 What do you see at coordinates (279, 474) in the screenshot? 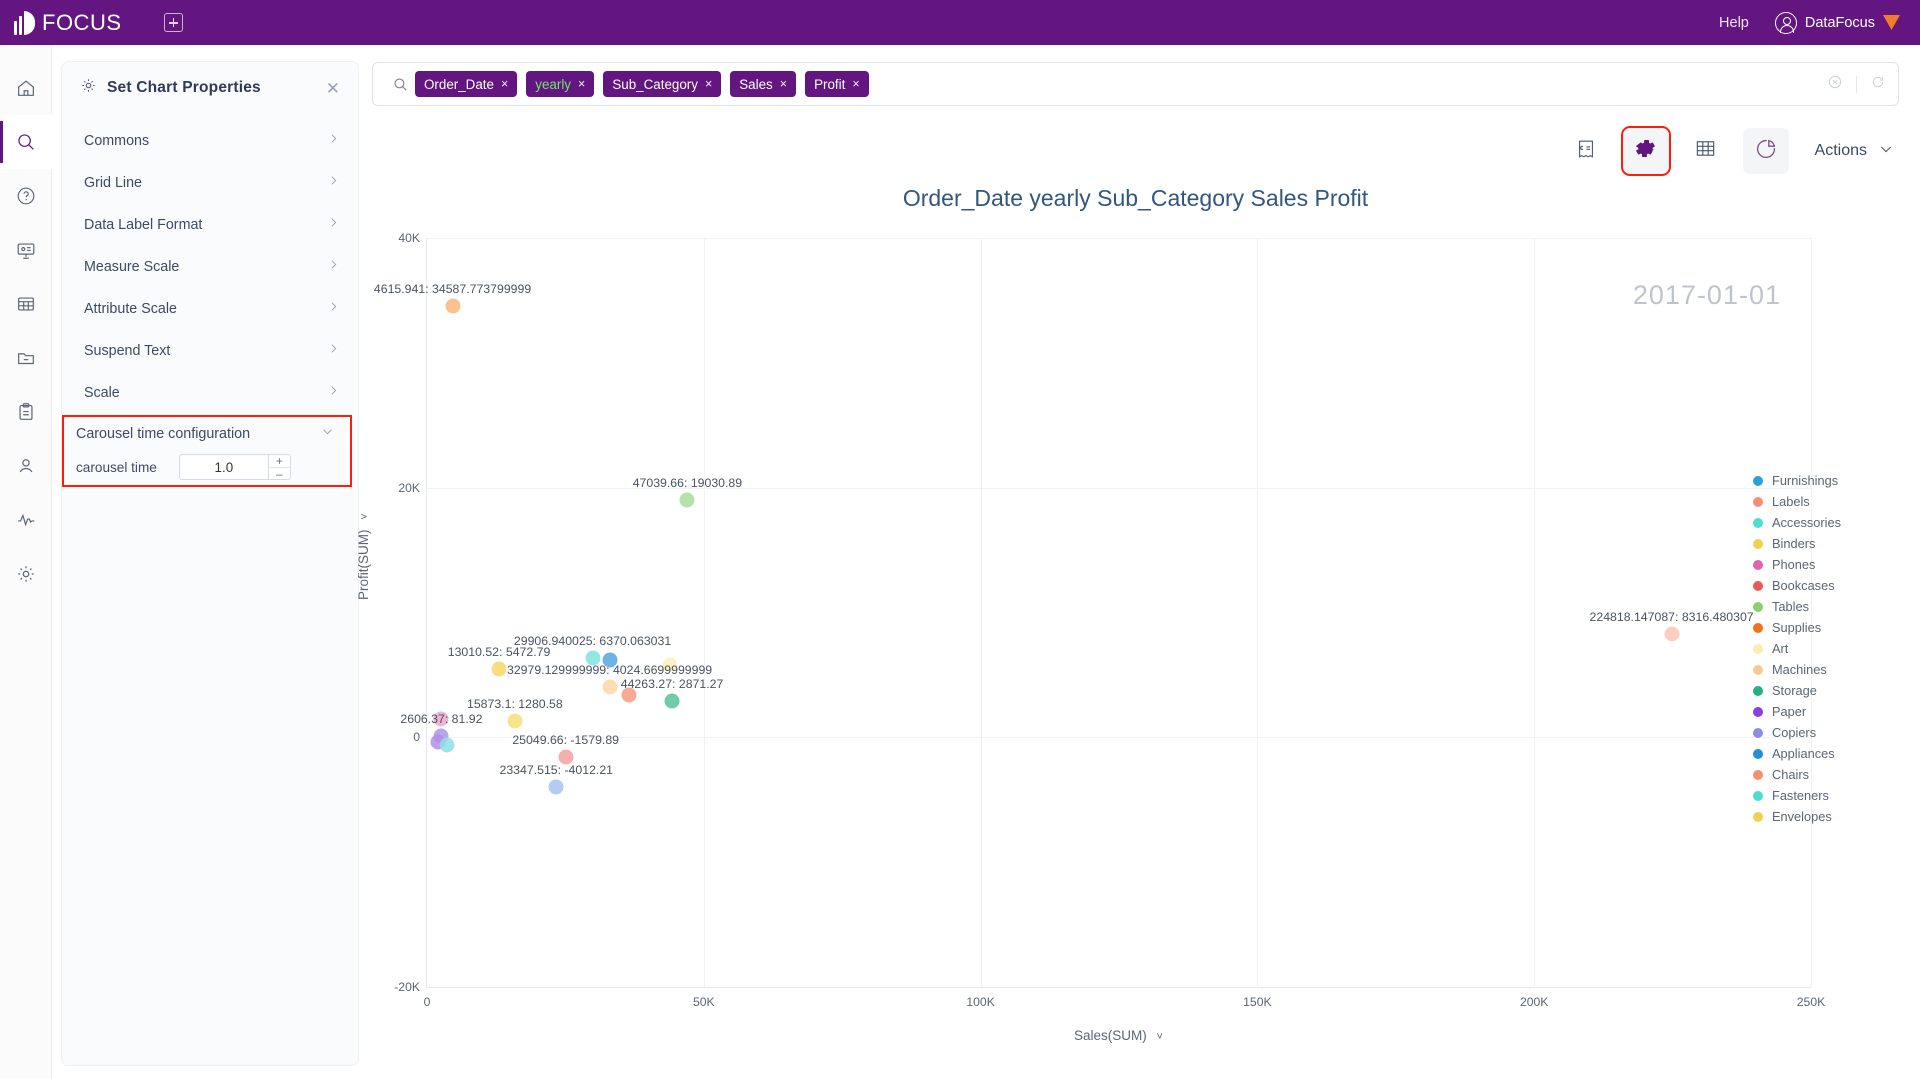
I see `stepper-decrement-button: –` at bounding box center [279, 474].